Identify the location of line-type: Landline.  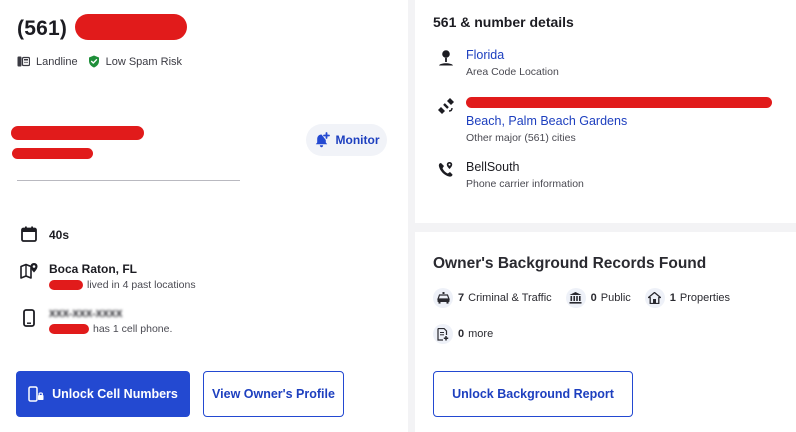
(47, 62).